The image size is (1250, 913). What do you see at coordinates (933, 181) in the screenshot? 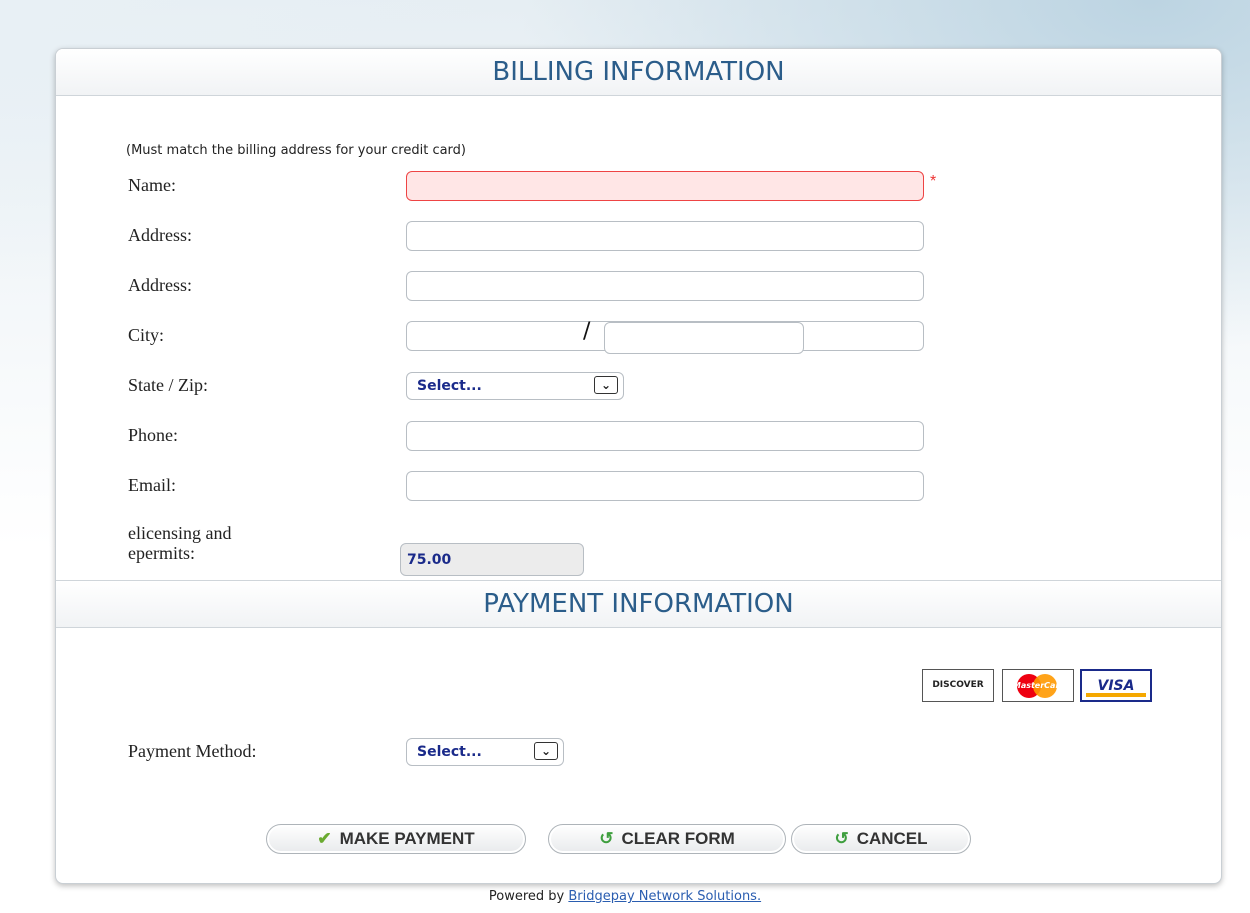
I see `required-marker: *` at bounding box center [933, 181].